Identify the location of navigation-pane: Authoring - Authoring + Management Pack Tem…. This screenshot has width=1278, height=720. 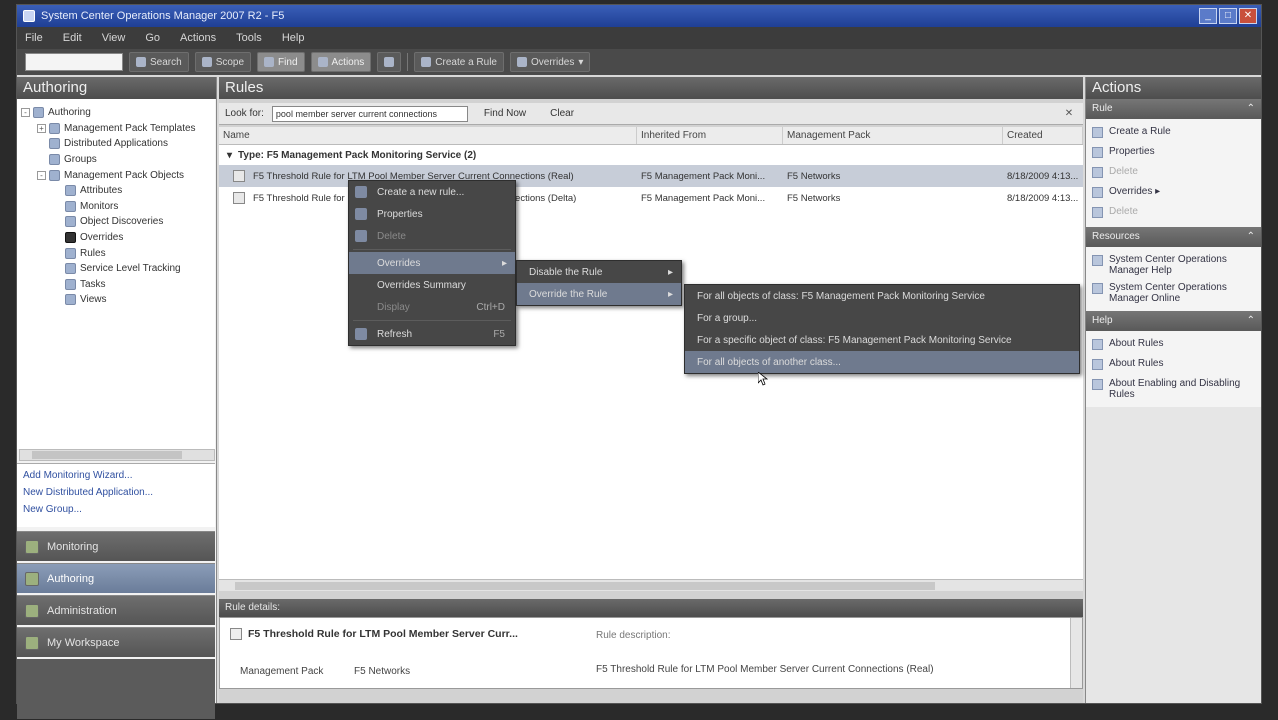
(117, 398).